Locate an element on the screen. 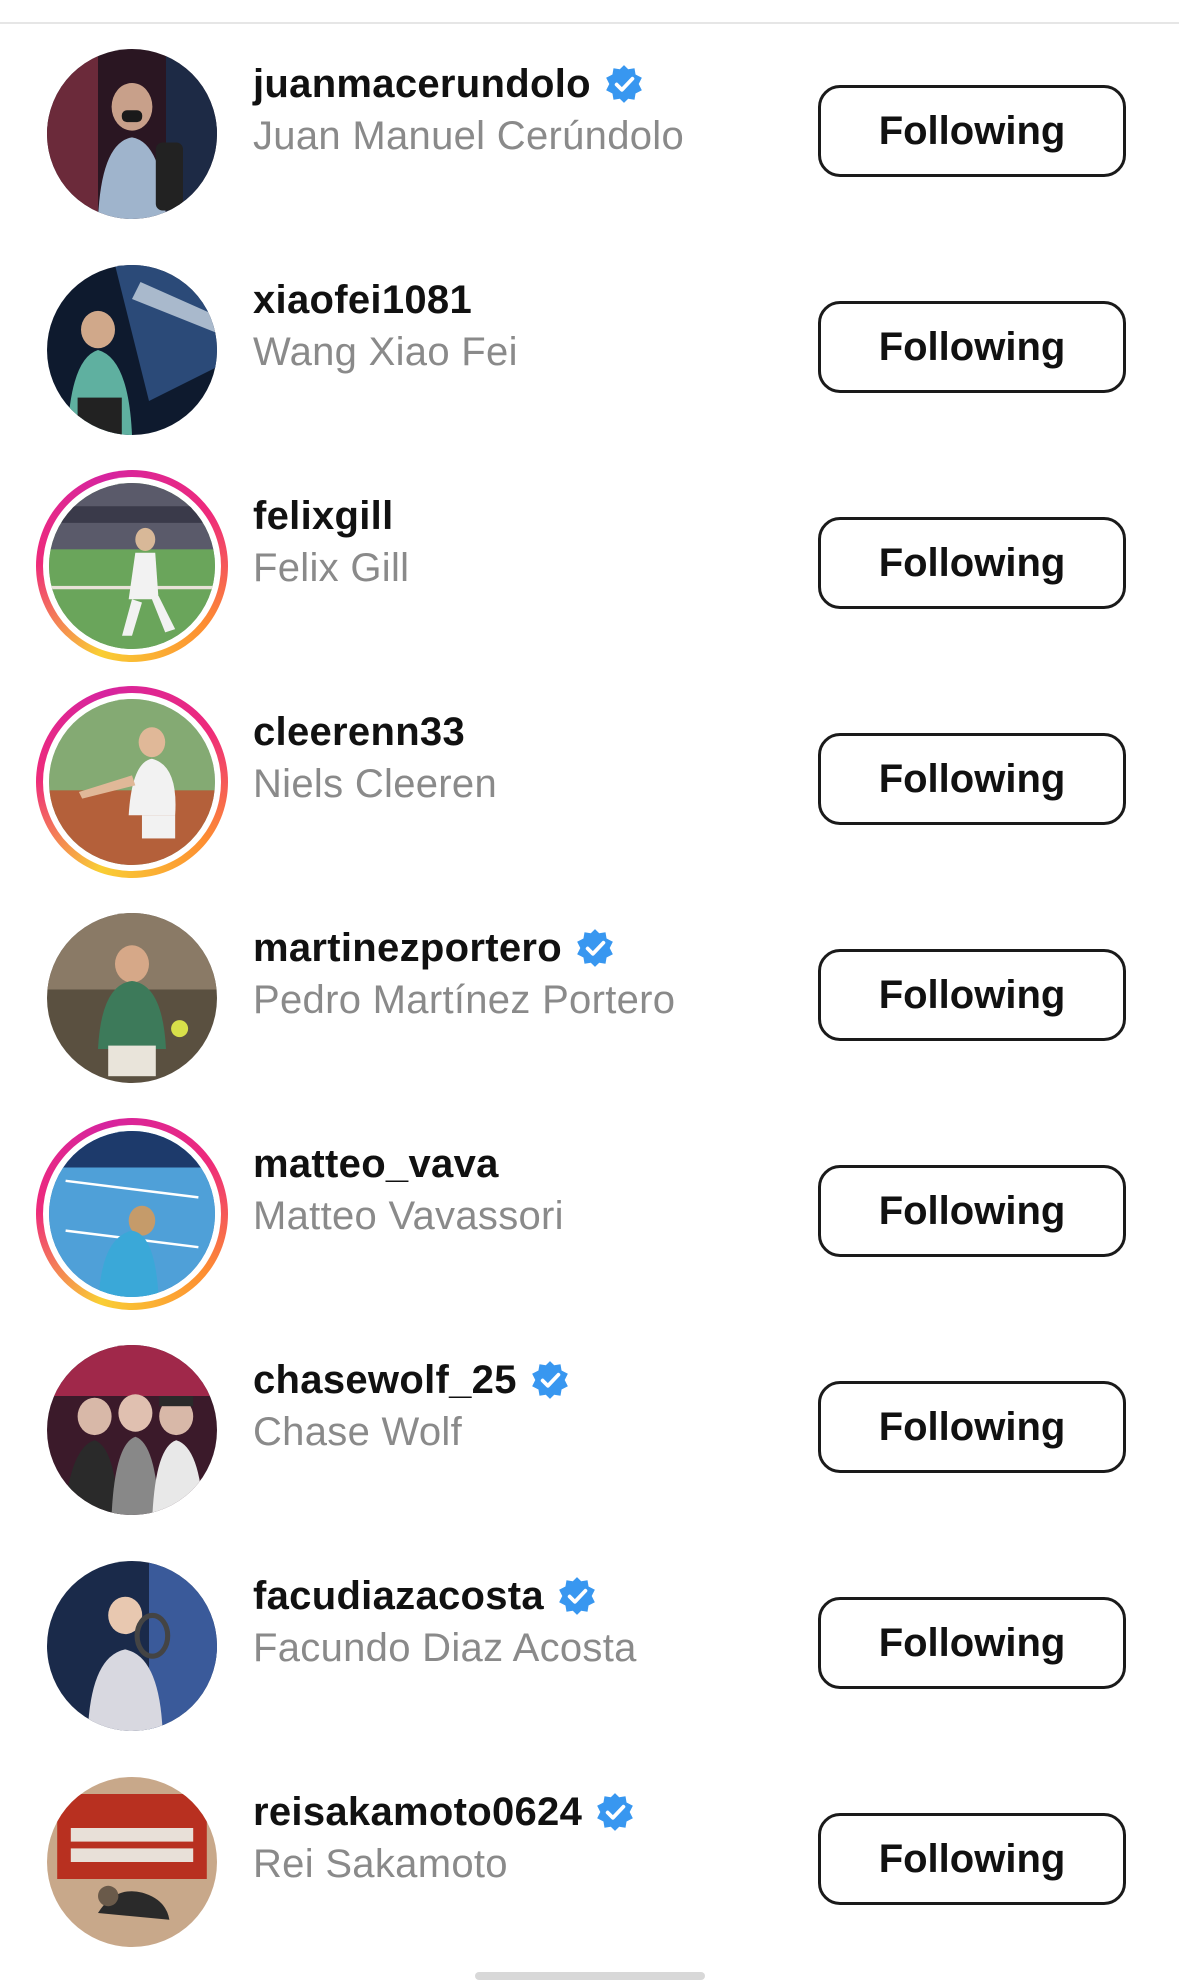 The image size is (1179, 1985). username: matteo_vava is located at coordinates (376, 1164).